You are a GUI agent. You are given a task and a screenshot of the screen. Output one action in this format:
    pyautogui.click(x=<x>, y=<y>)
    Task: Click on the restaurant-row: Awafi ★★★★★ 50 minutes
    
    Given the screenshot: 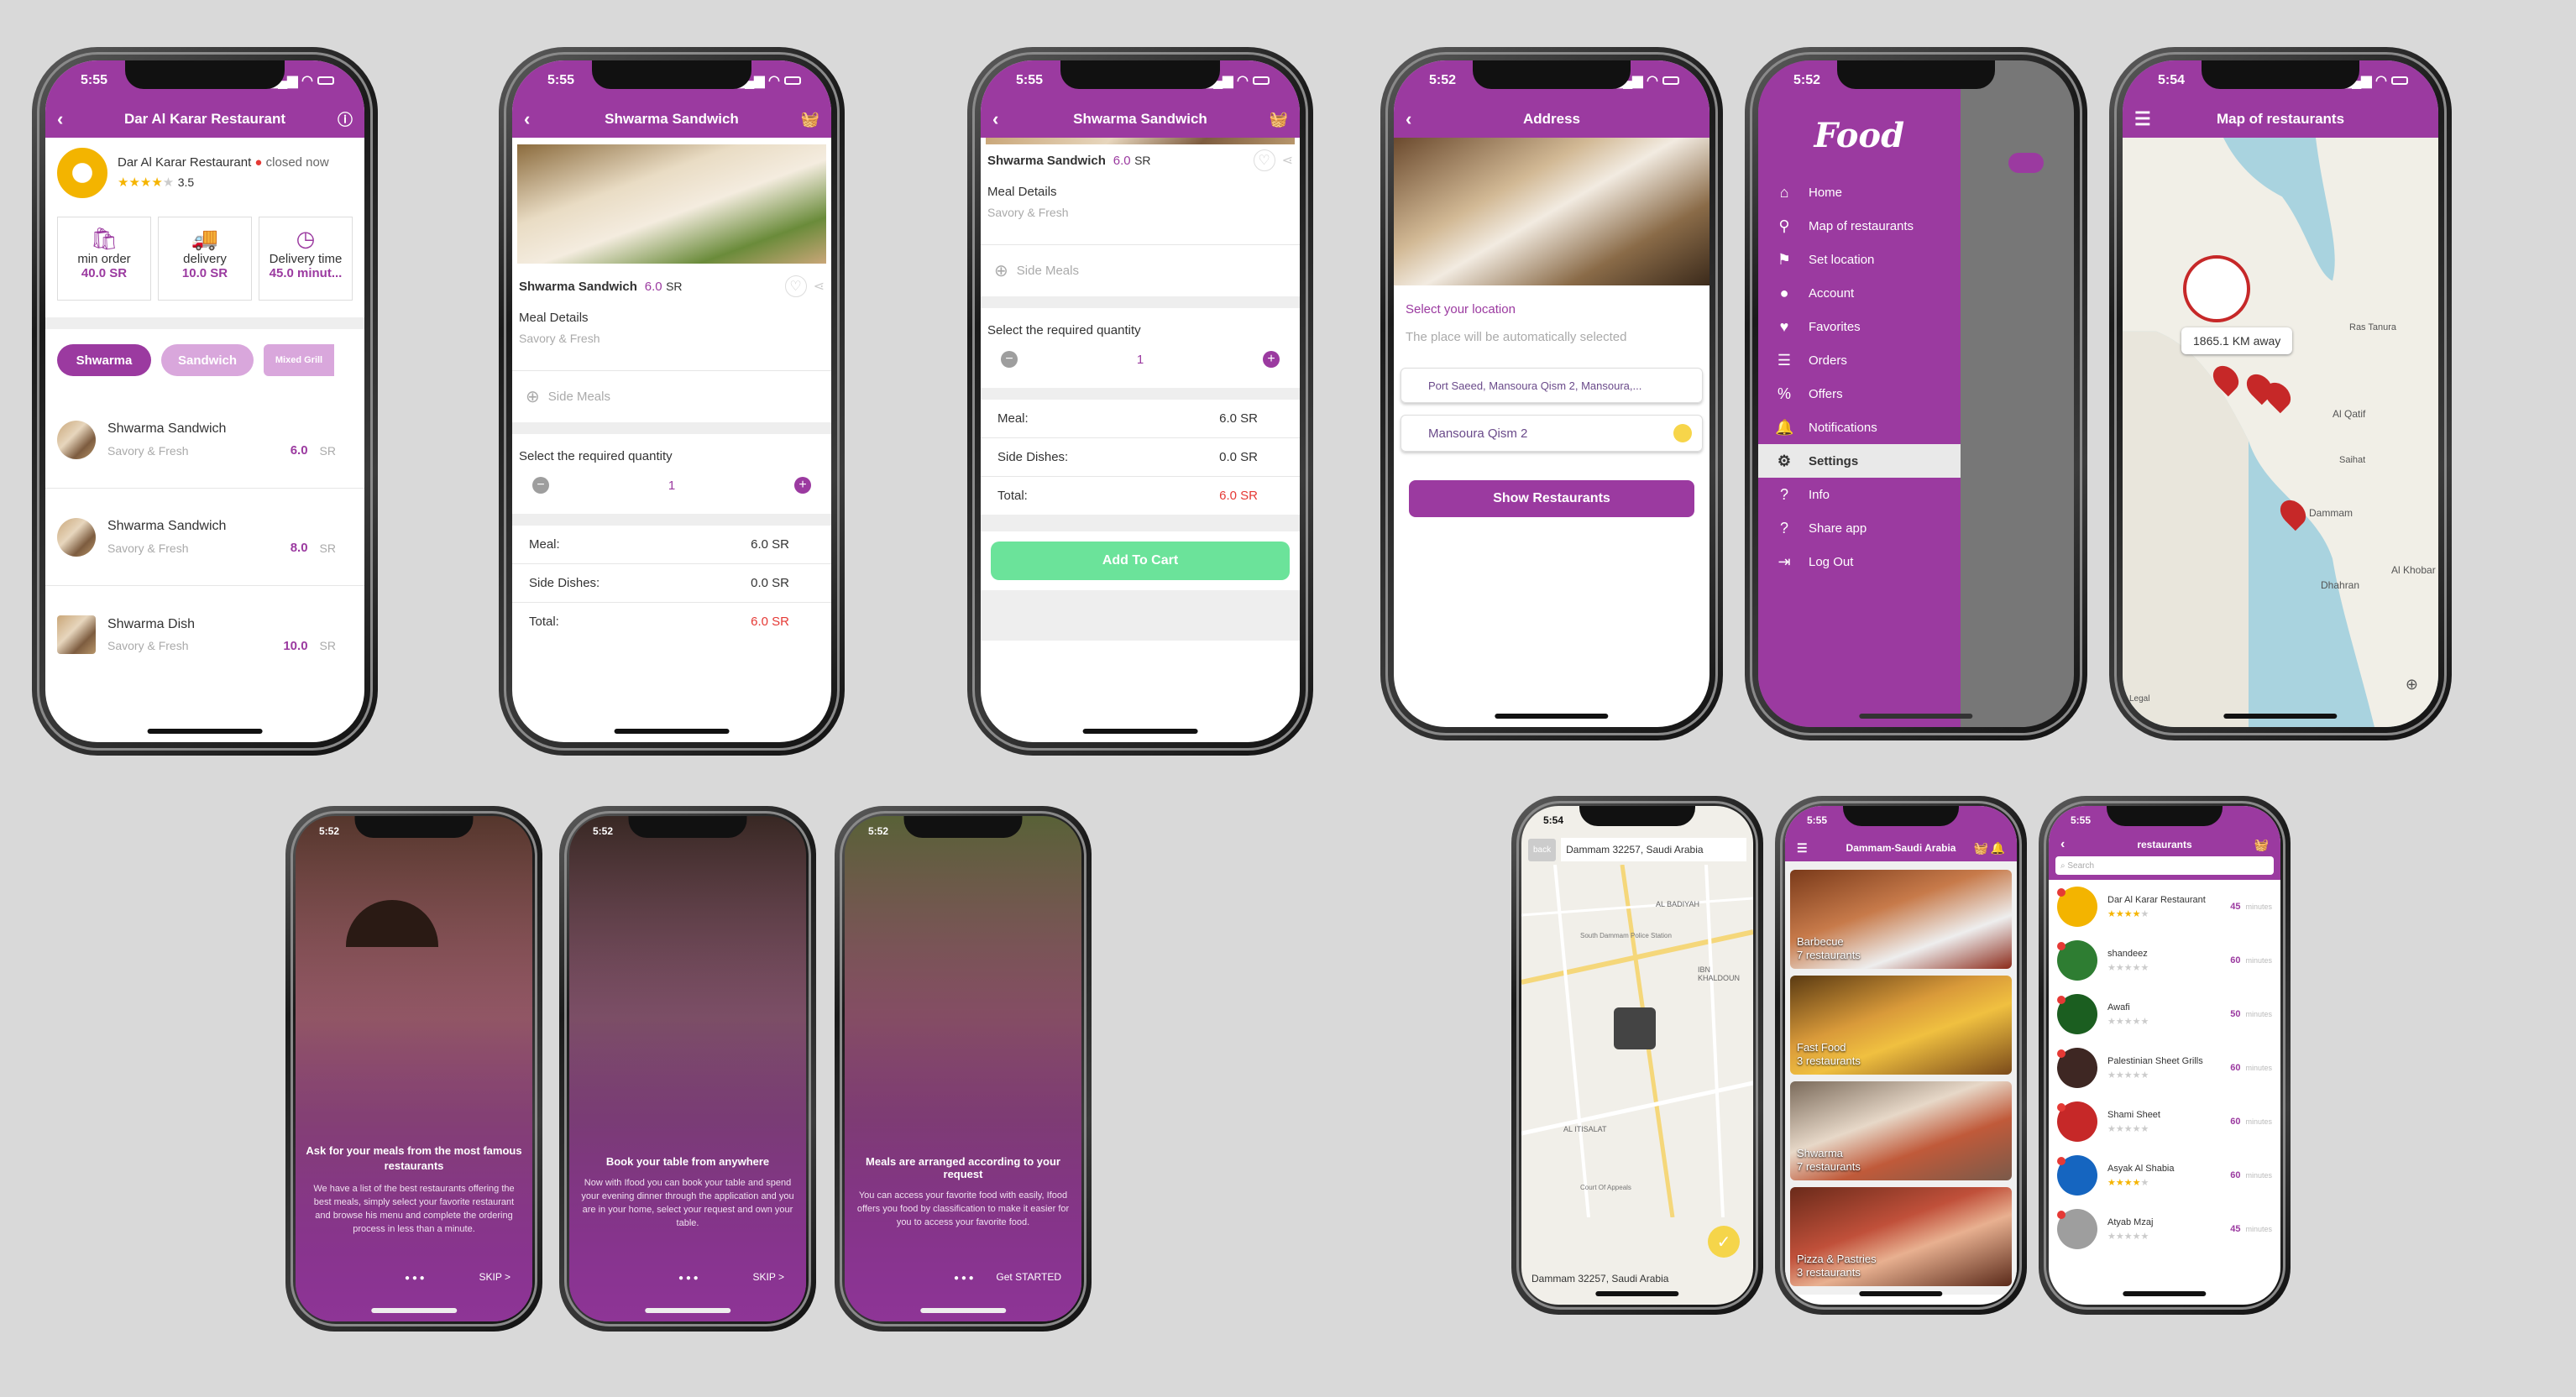 What is the action you would take?
    pyautogui.click(x=2164, y=1014)
    